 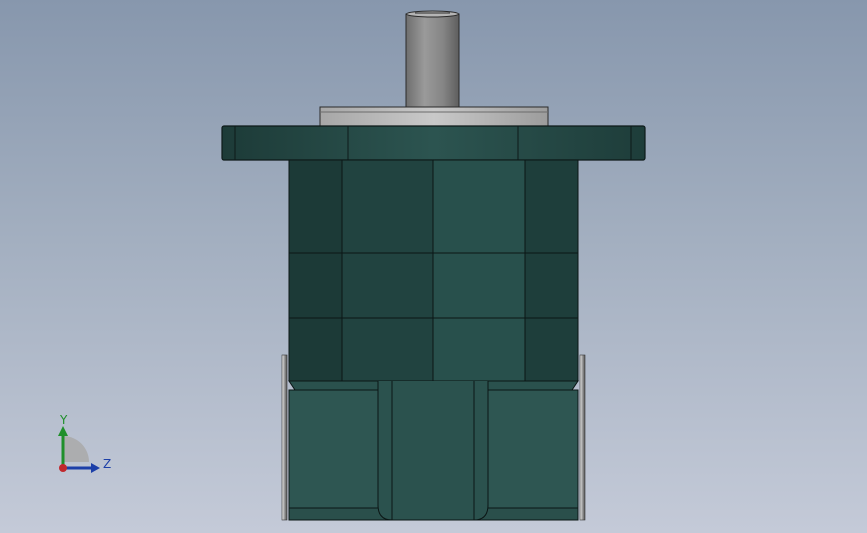 I want to click on orientation-triad: Y Z, so click(x=85, y=445).